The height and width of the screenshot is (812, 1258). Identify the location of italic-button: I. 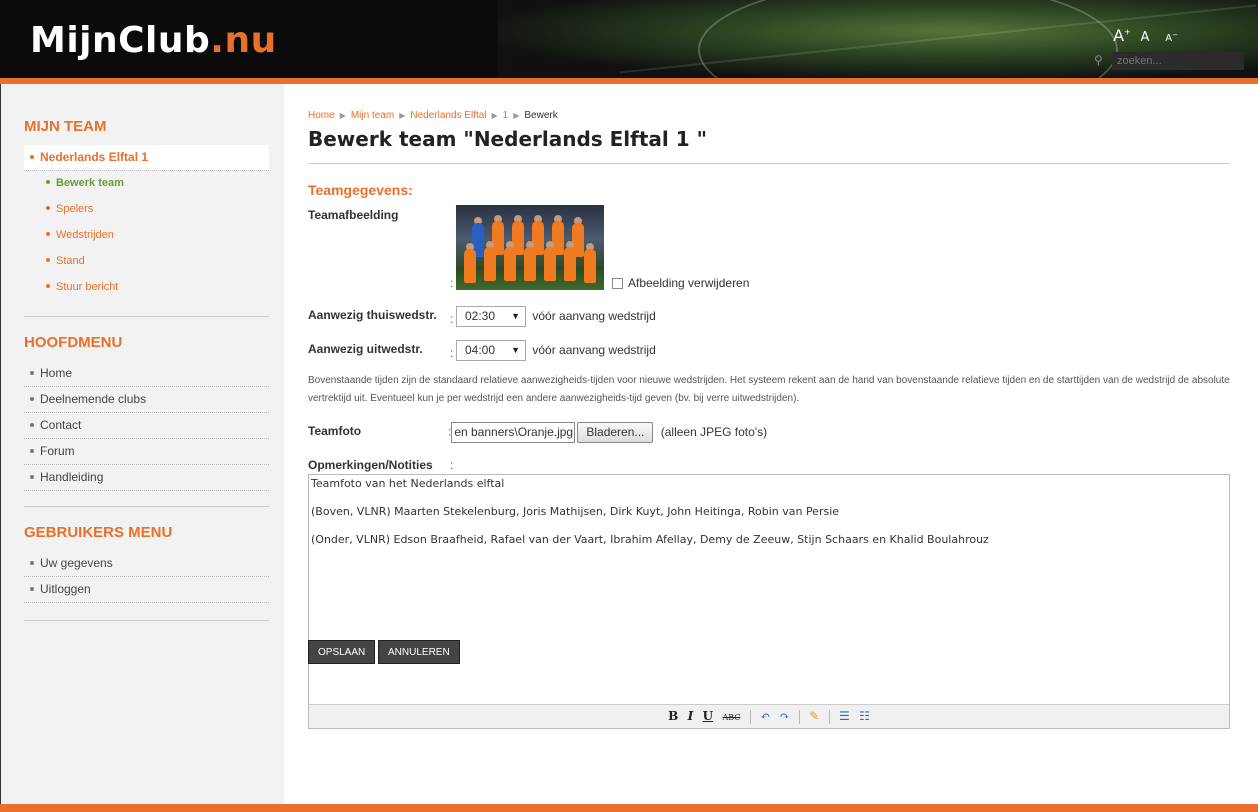
(691, 716).